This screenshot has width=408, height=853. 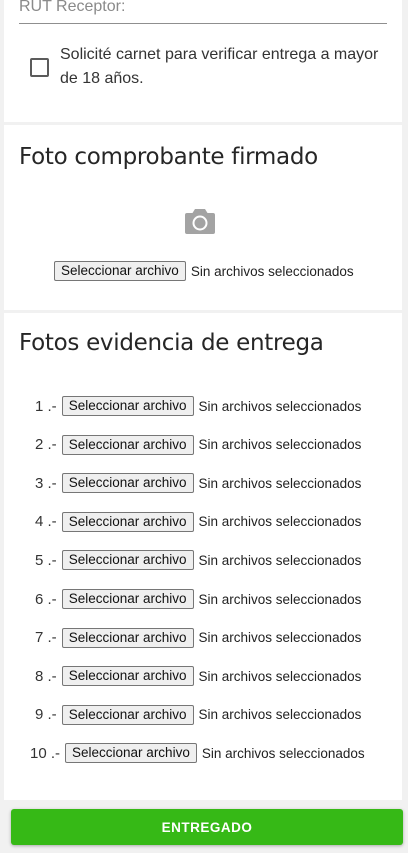 What do you see at coordinates (46, 445) in the screenshot?
I see `evidence-number: 2 .-` at bounding box center [46, 445].